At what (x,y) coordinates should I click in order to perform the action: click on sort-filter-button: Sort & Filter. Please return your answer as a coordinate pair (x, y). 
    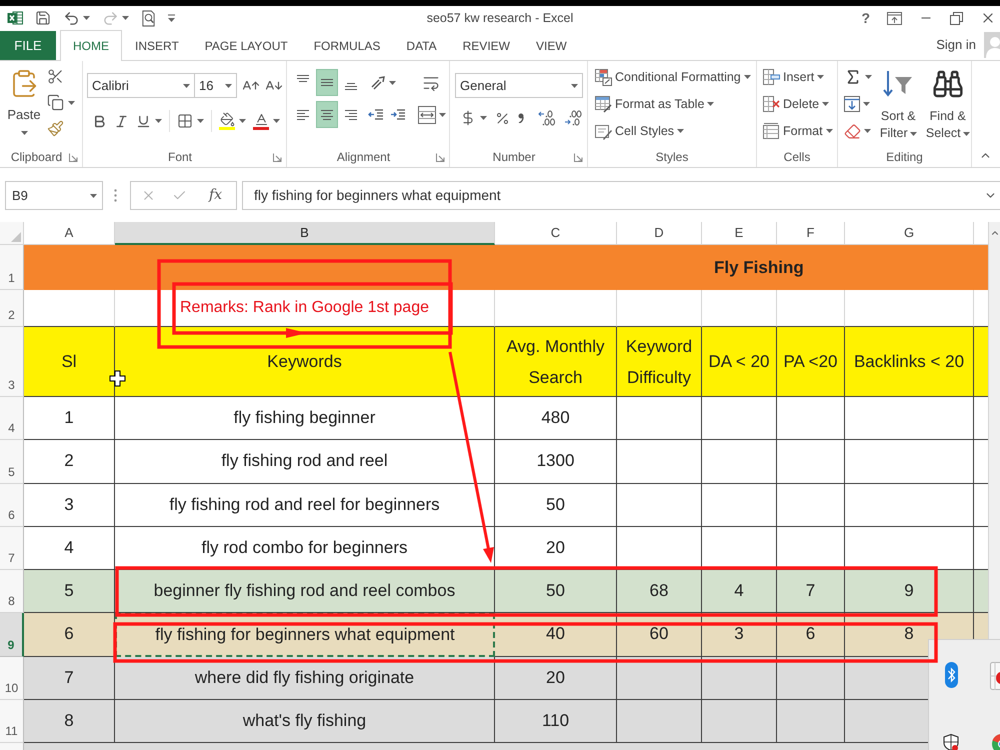
    Looking at the image, I should click on (898, 105).